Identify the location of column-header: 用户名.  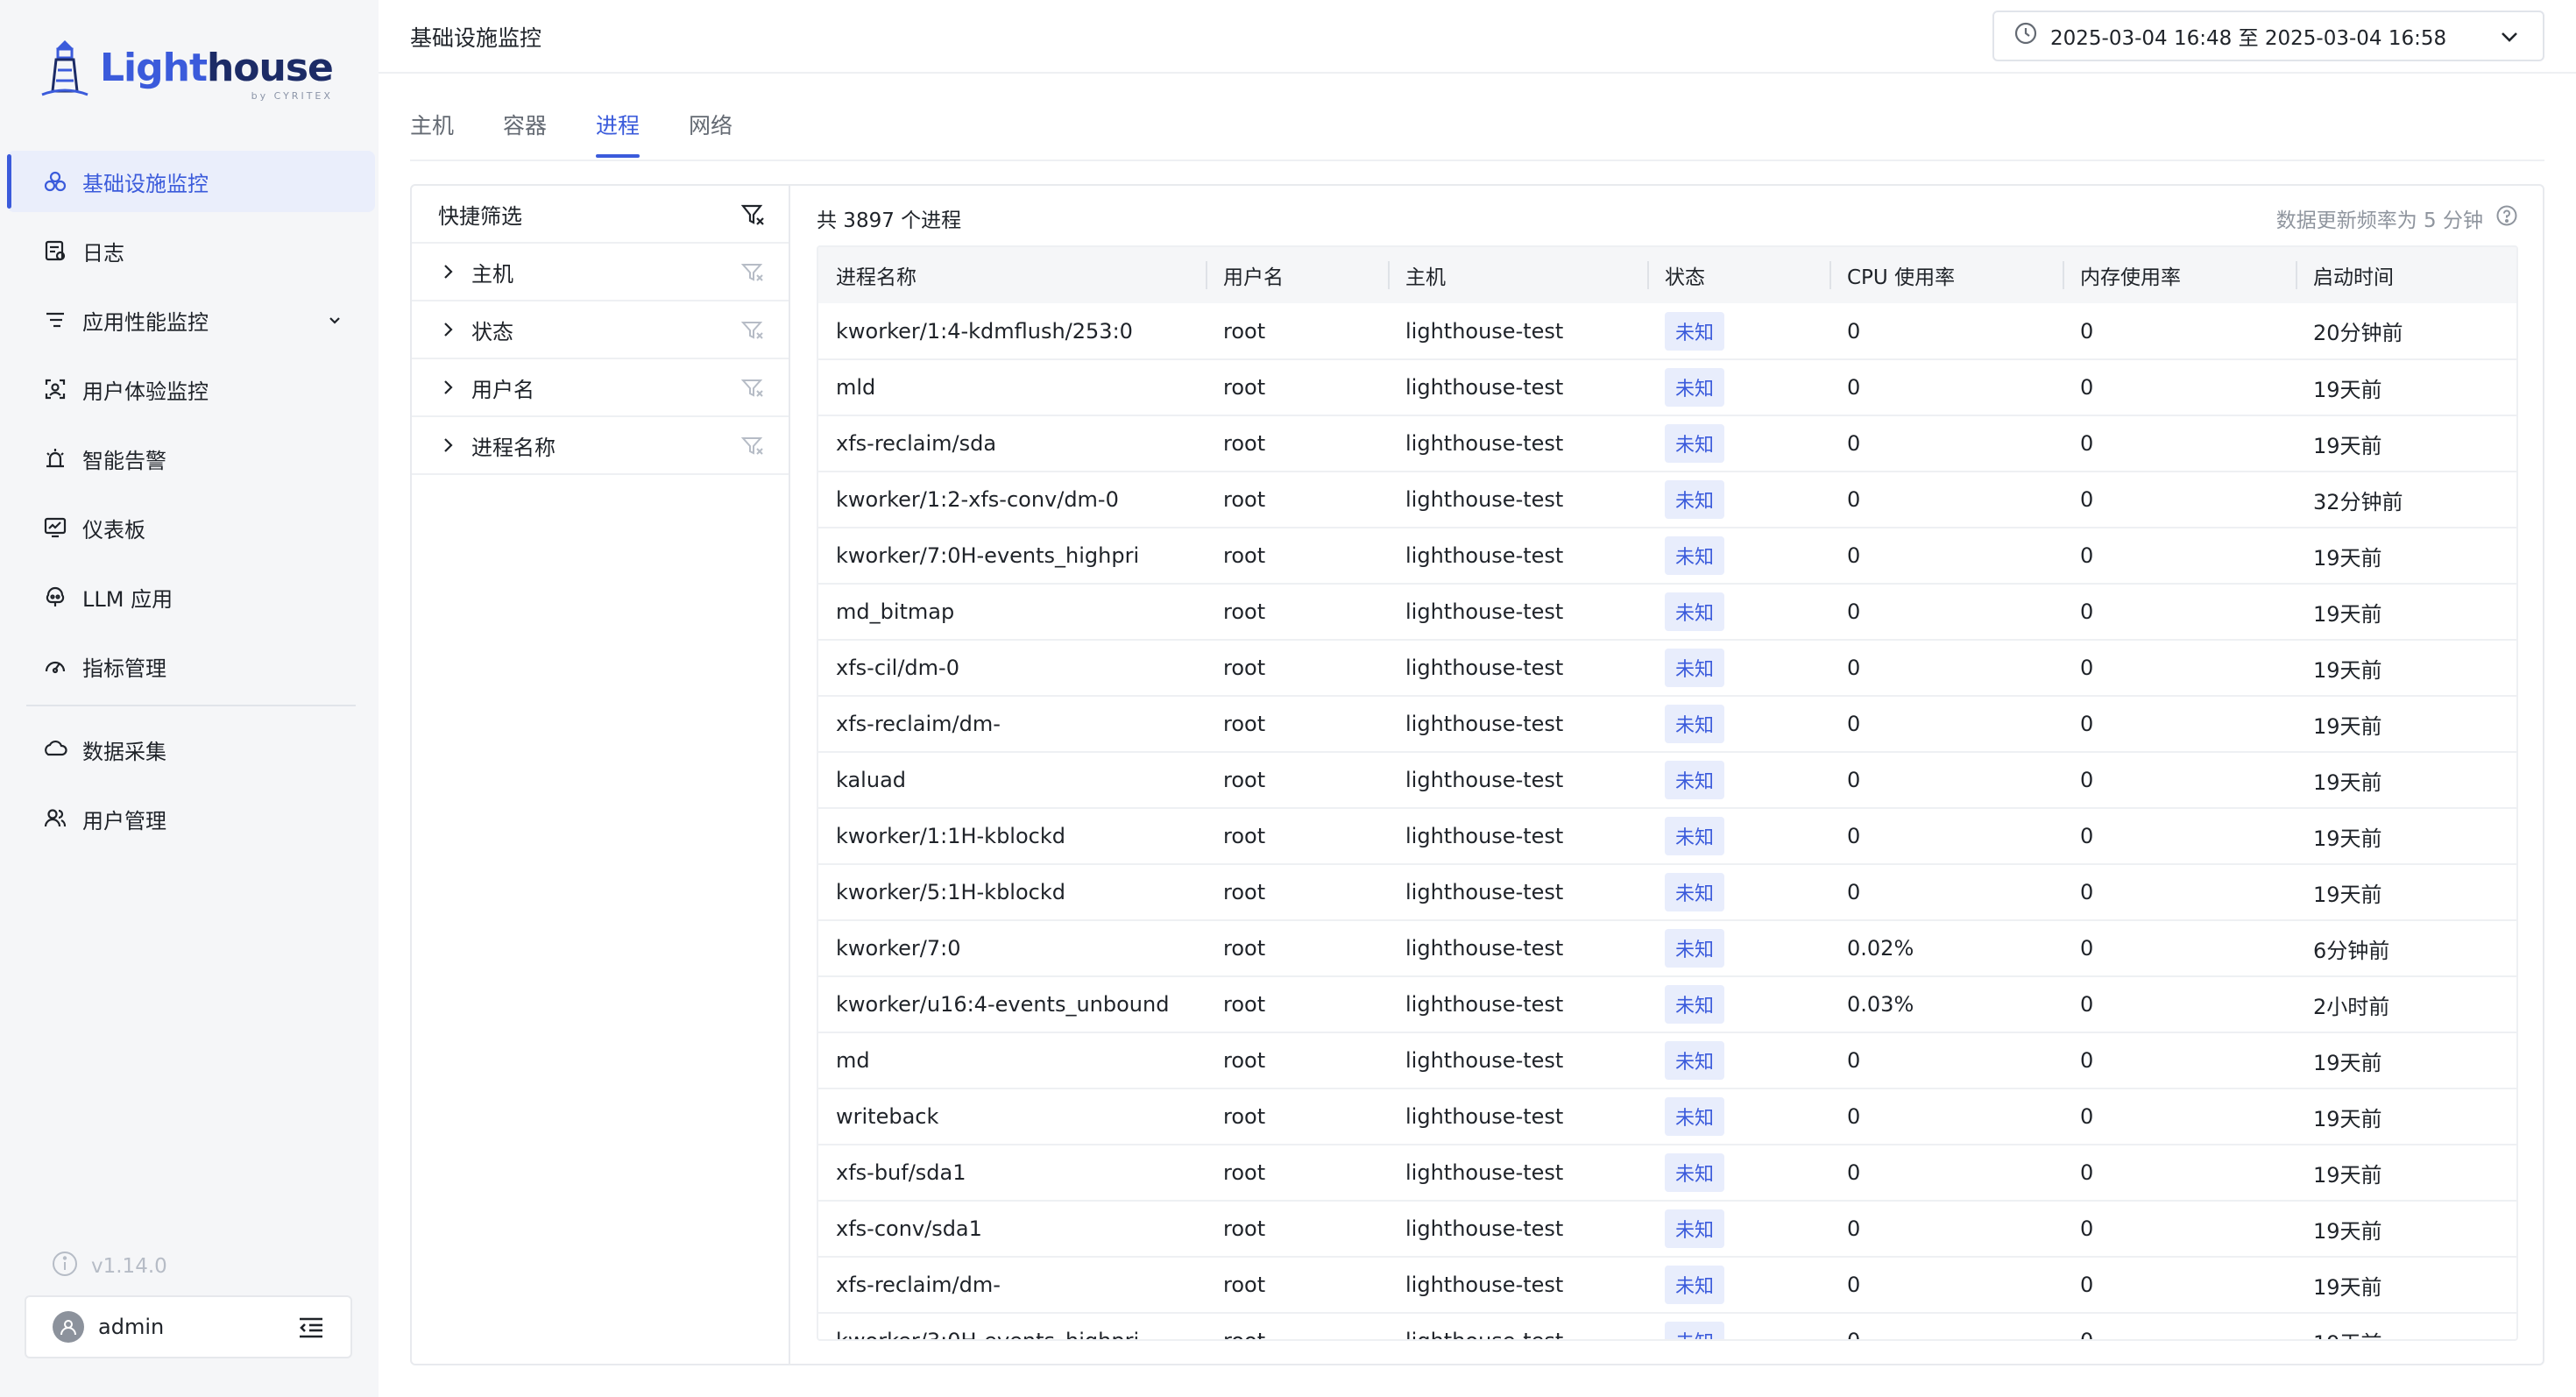
(1297, 275).